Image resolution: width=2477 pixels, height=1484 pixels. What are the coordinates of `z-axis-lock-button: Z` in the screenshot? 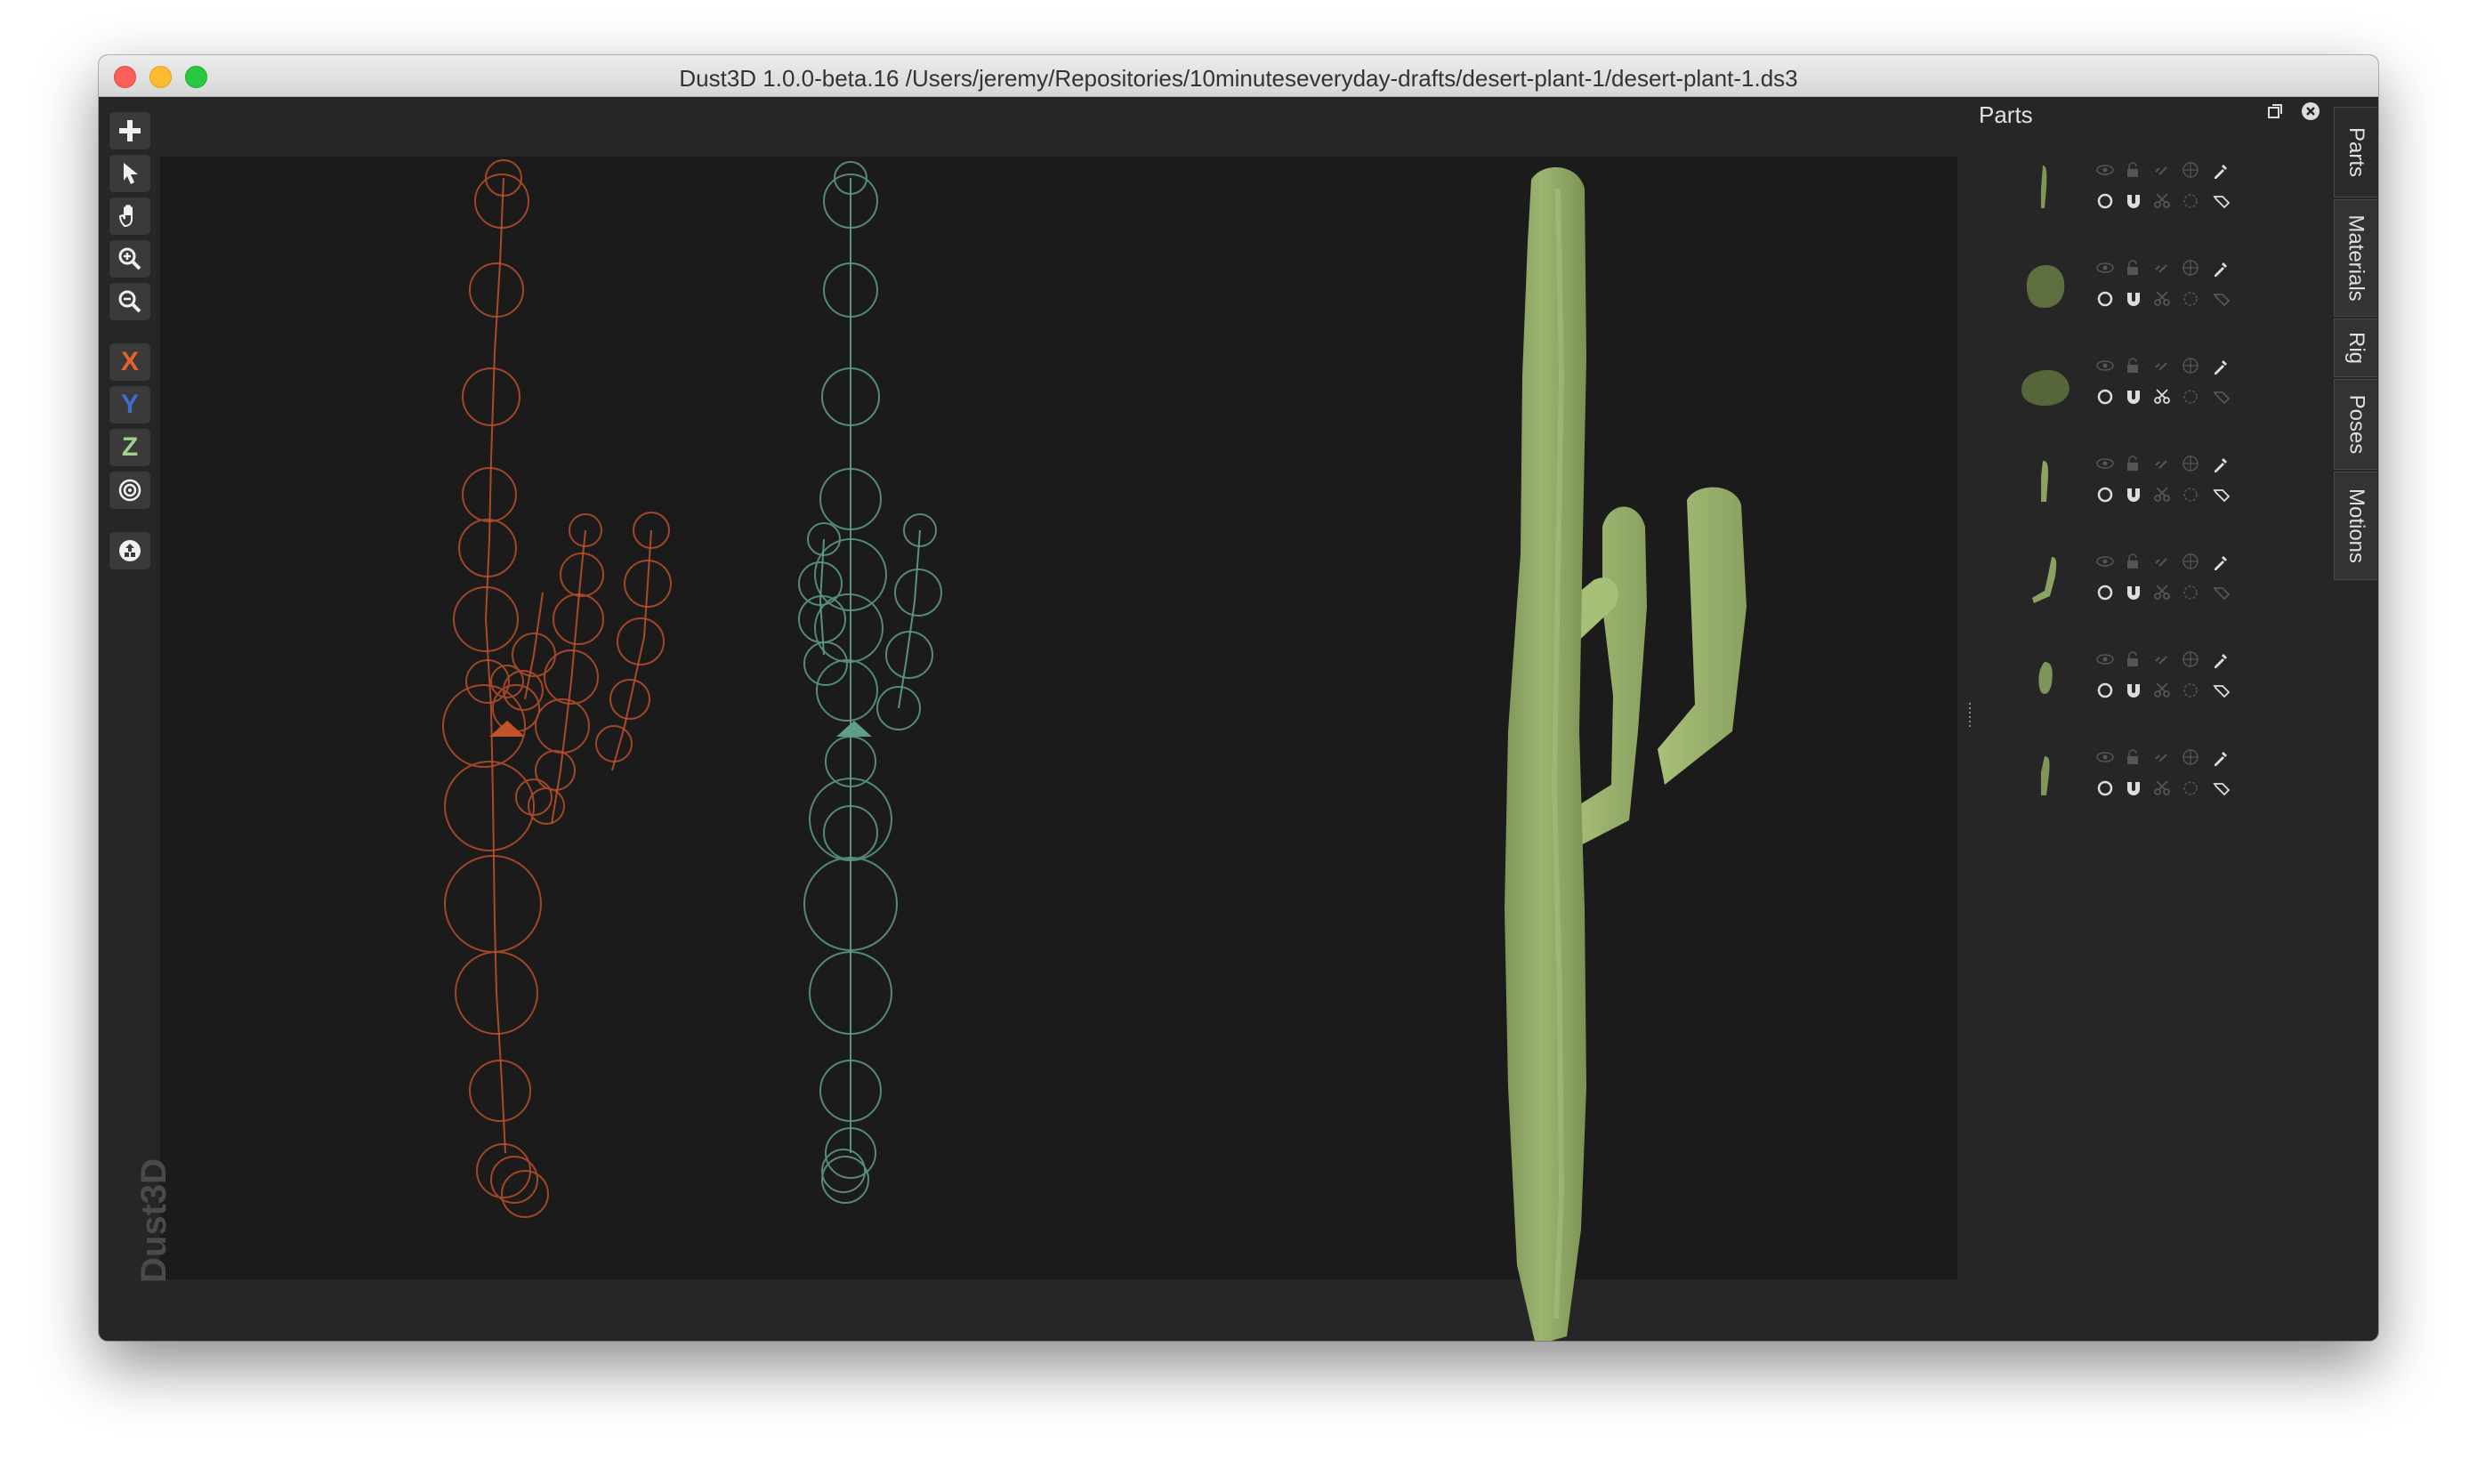 It's located at (129, 447).